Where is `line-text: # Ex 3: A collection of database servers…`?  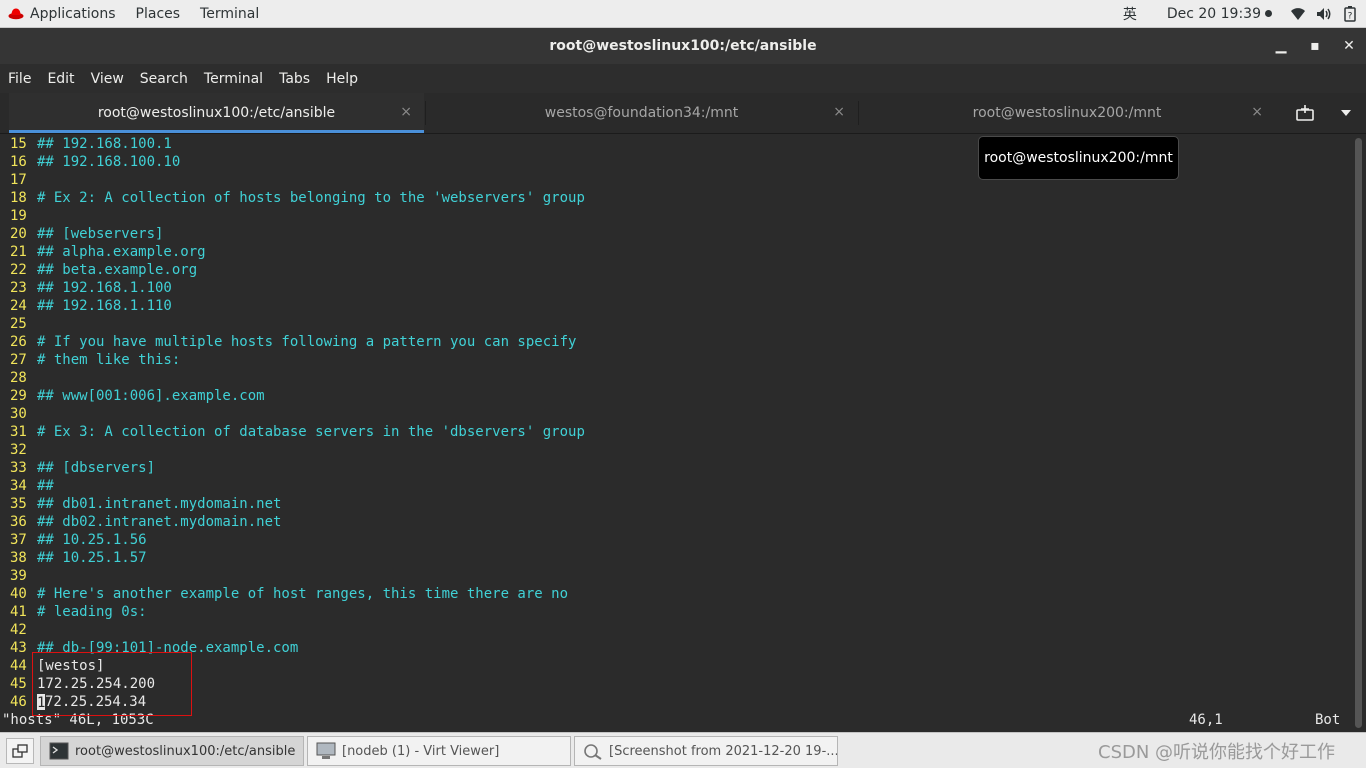
line-text: # Ex 3: A collection of database servers… is located at coordinates (311, 432).